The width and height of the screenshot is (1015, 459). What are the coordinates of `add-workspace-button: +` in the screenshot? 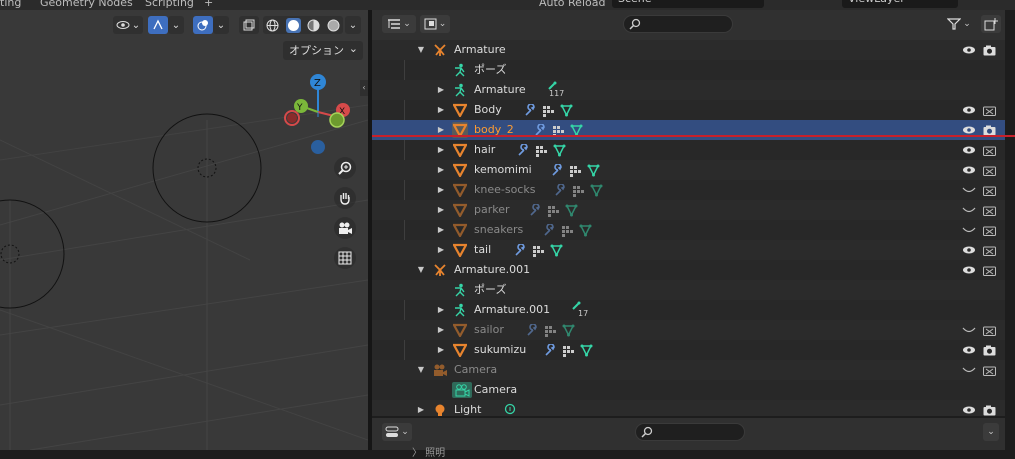 It's located at (208, 4).